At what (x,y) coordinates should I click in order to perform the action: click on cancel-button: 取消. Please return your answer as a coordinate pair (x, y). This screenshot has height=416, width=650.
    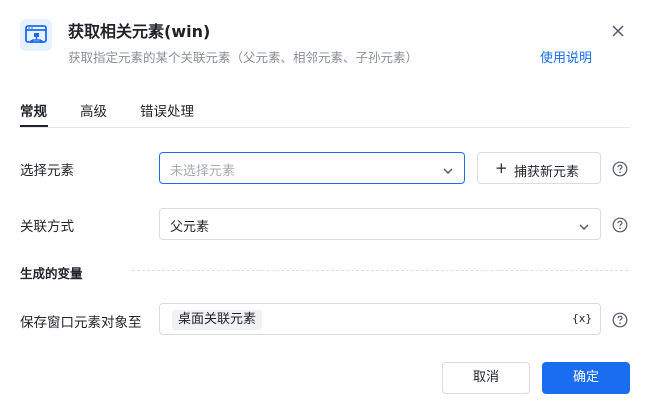
    Looking at the image, I should click on (486, 378).